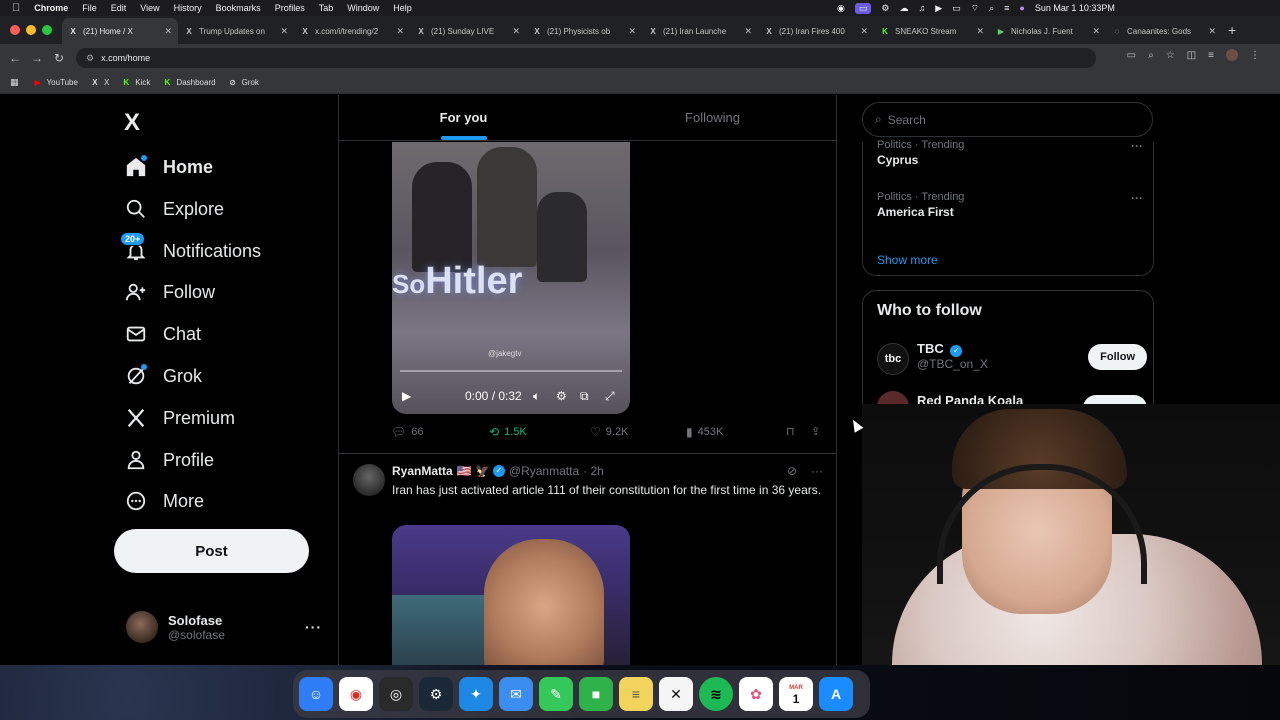 Image resolution: width=1280 pixels, height=720 pixels. Describe the element at coordinates (1006, 8) in the screenshot. I see `control-center-icon: ≡` at that location.